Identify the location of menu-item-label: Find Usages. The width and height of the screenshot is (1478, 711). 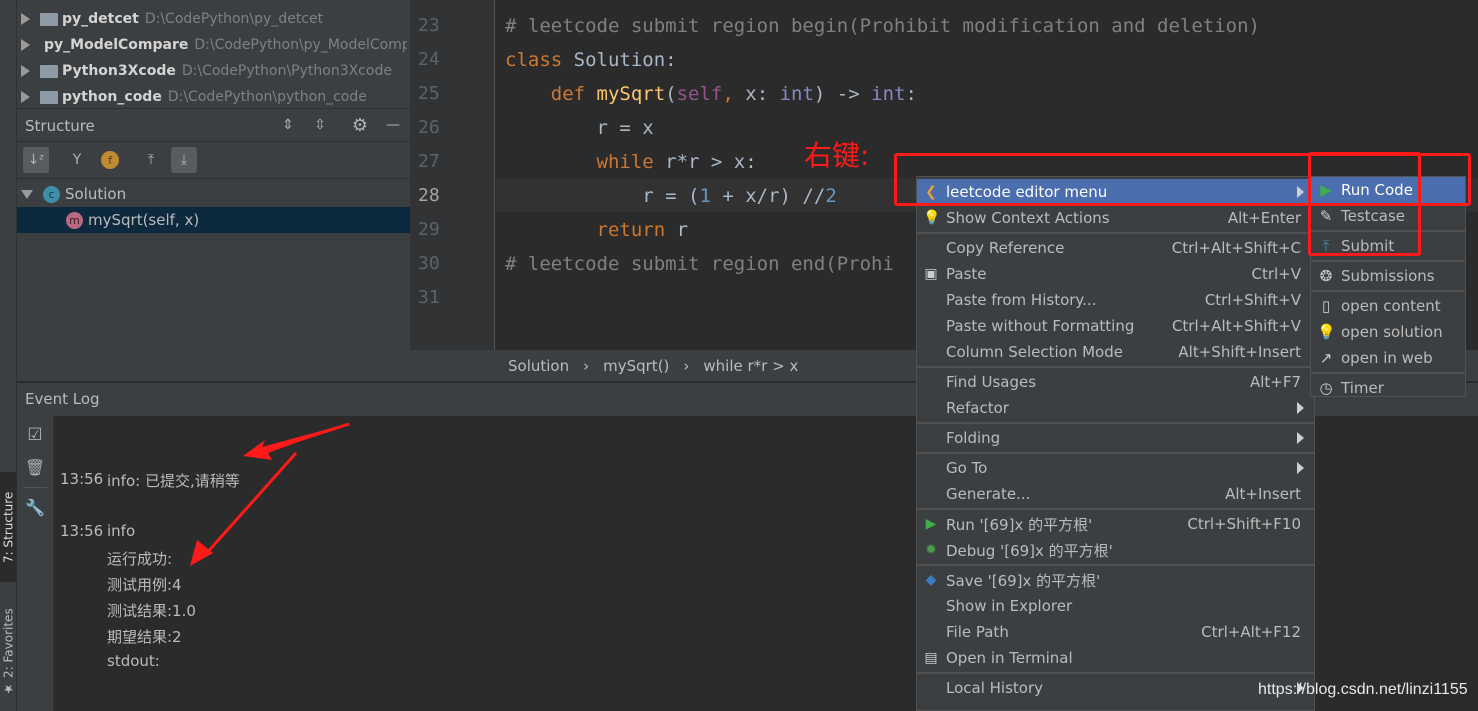
(991, 382).